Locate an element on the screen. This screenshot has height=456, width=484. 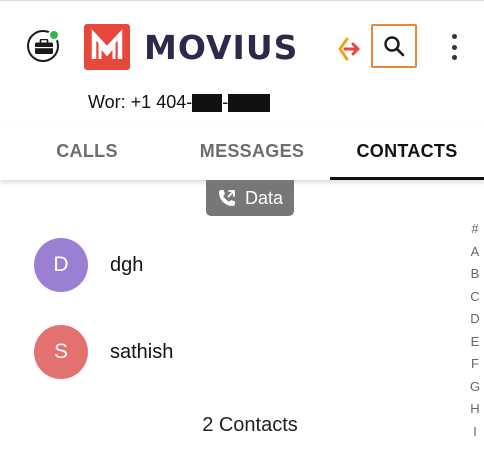
work-profile-badge is located at coordinates (43, 45).